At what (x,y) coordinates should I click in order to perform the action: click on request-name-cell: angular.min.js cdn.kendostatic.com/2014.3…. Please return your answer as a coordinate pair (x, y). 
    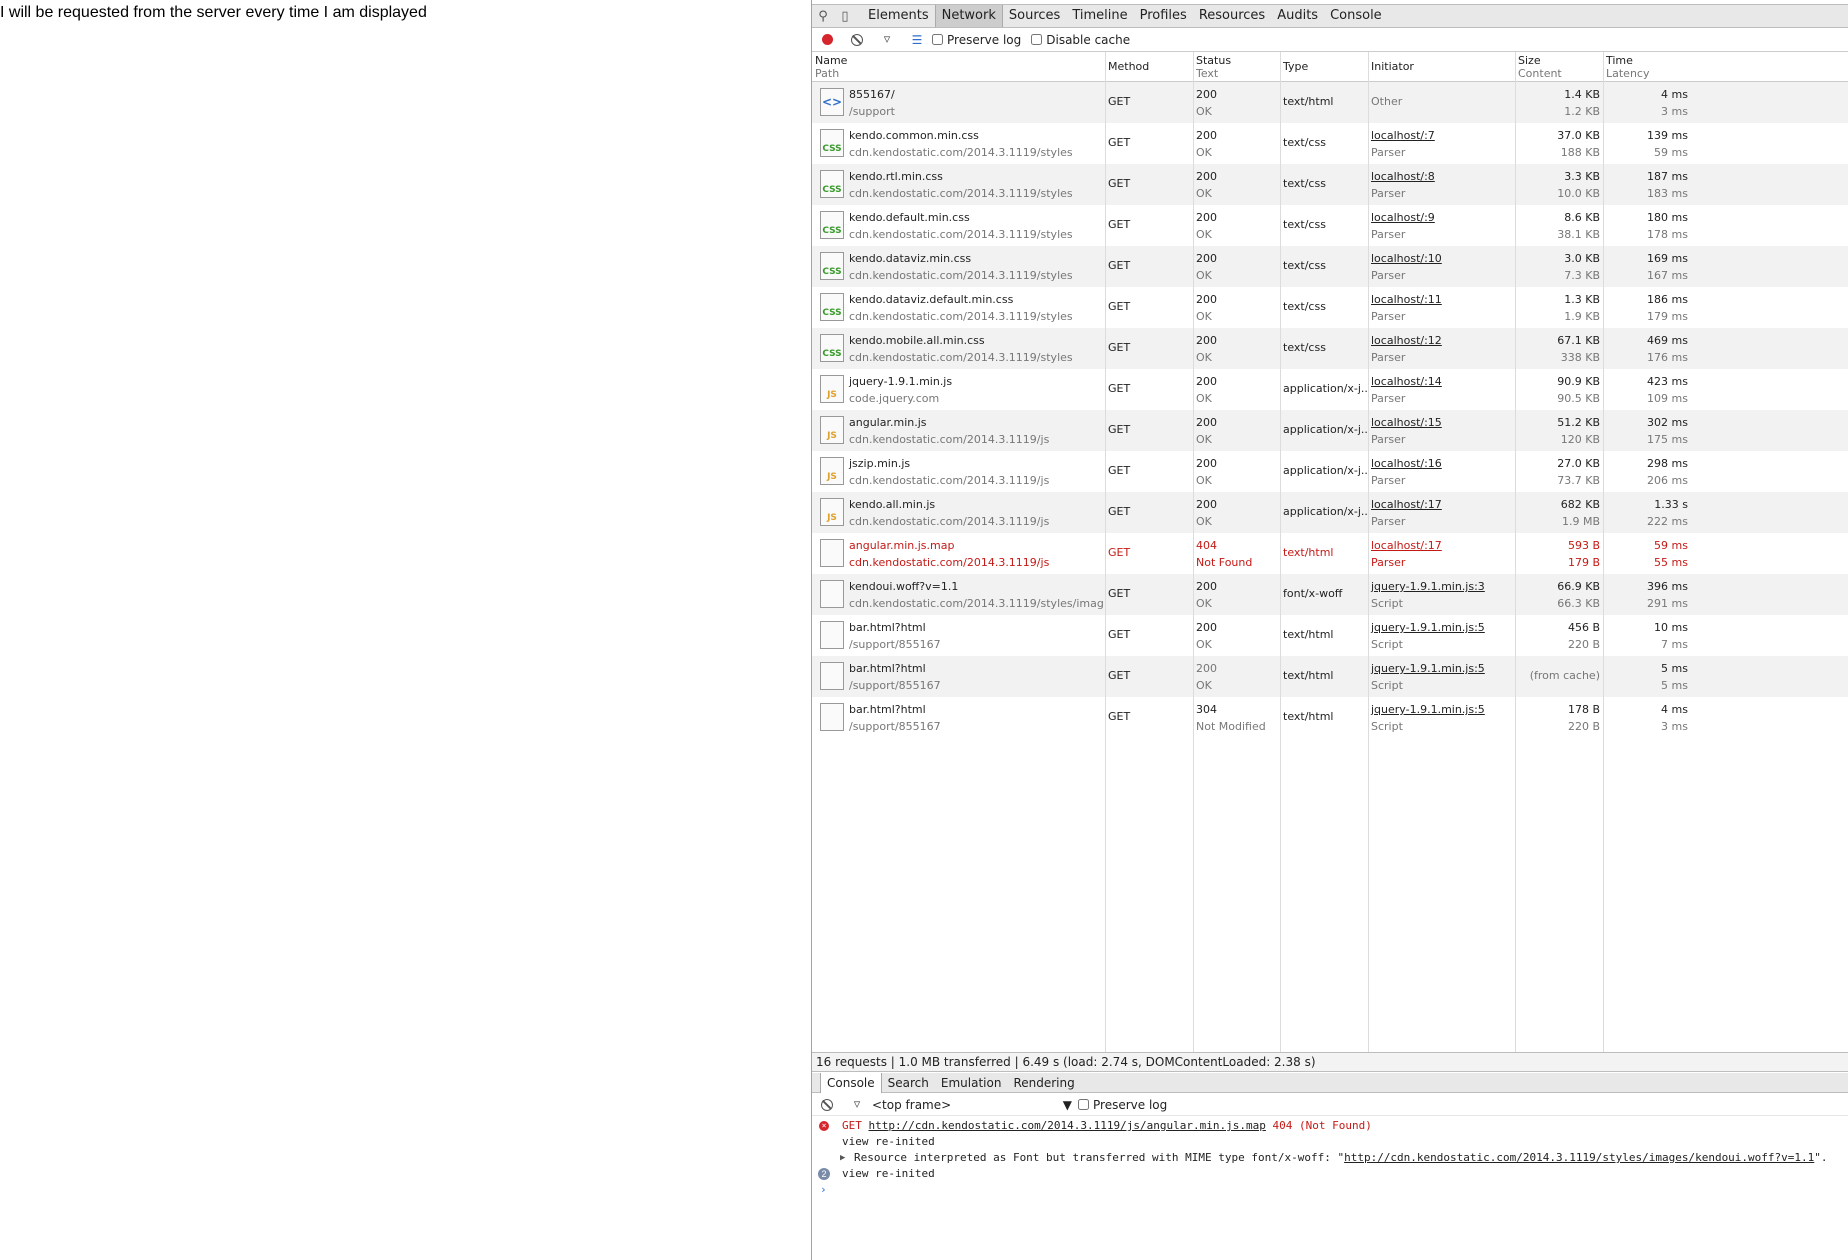
    Looking at the image, I should click on (975, 430).